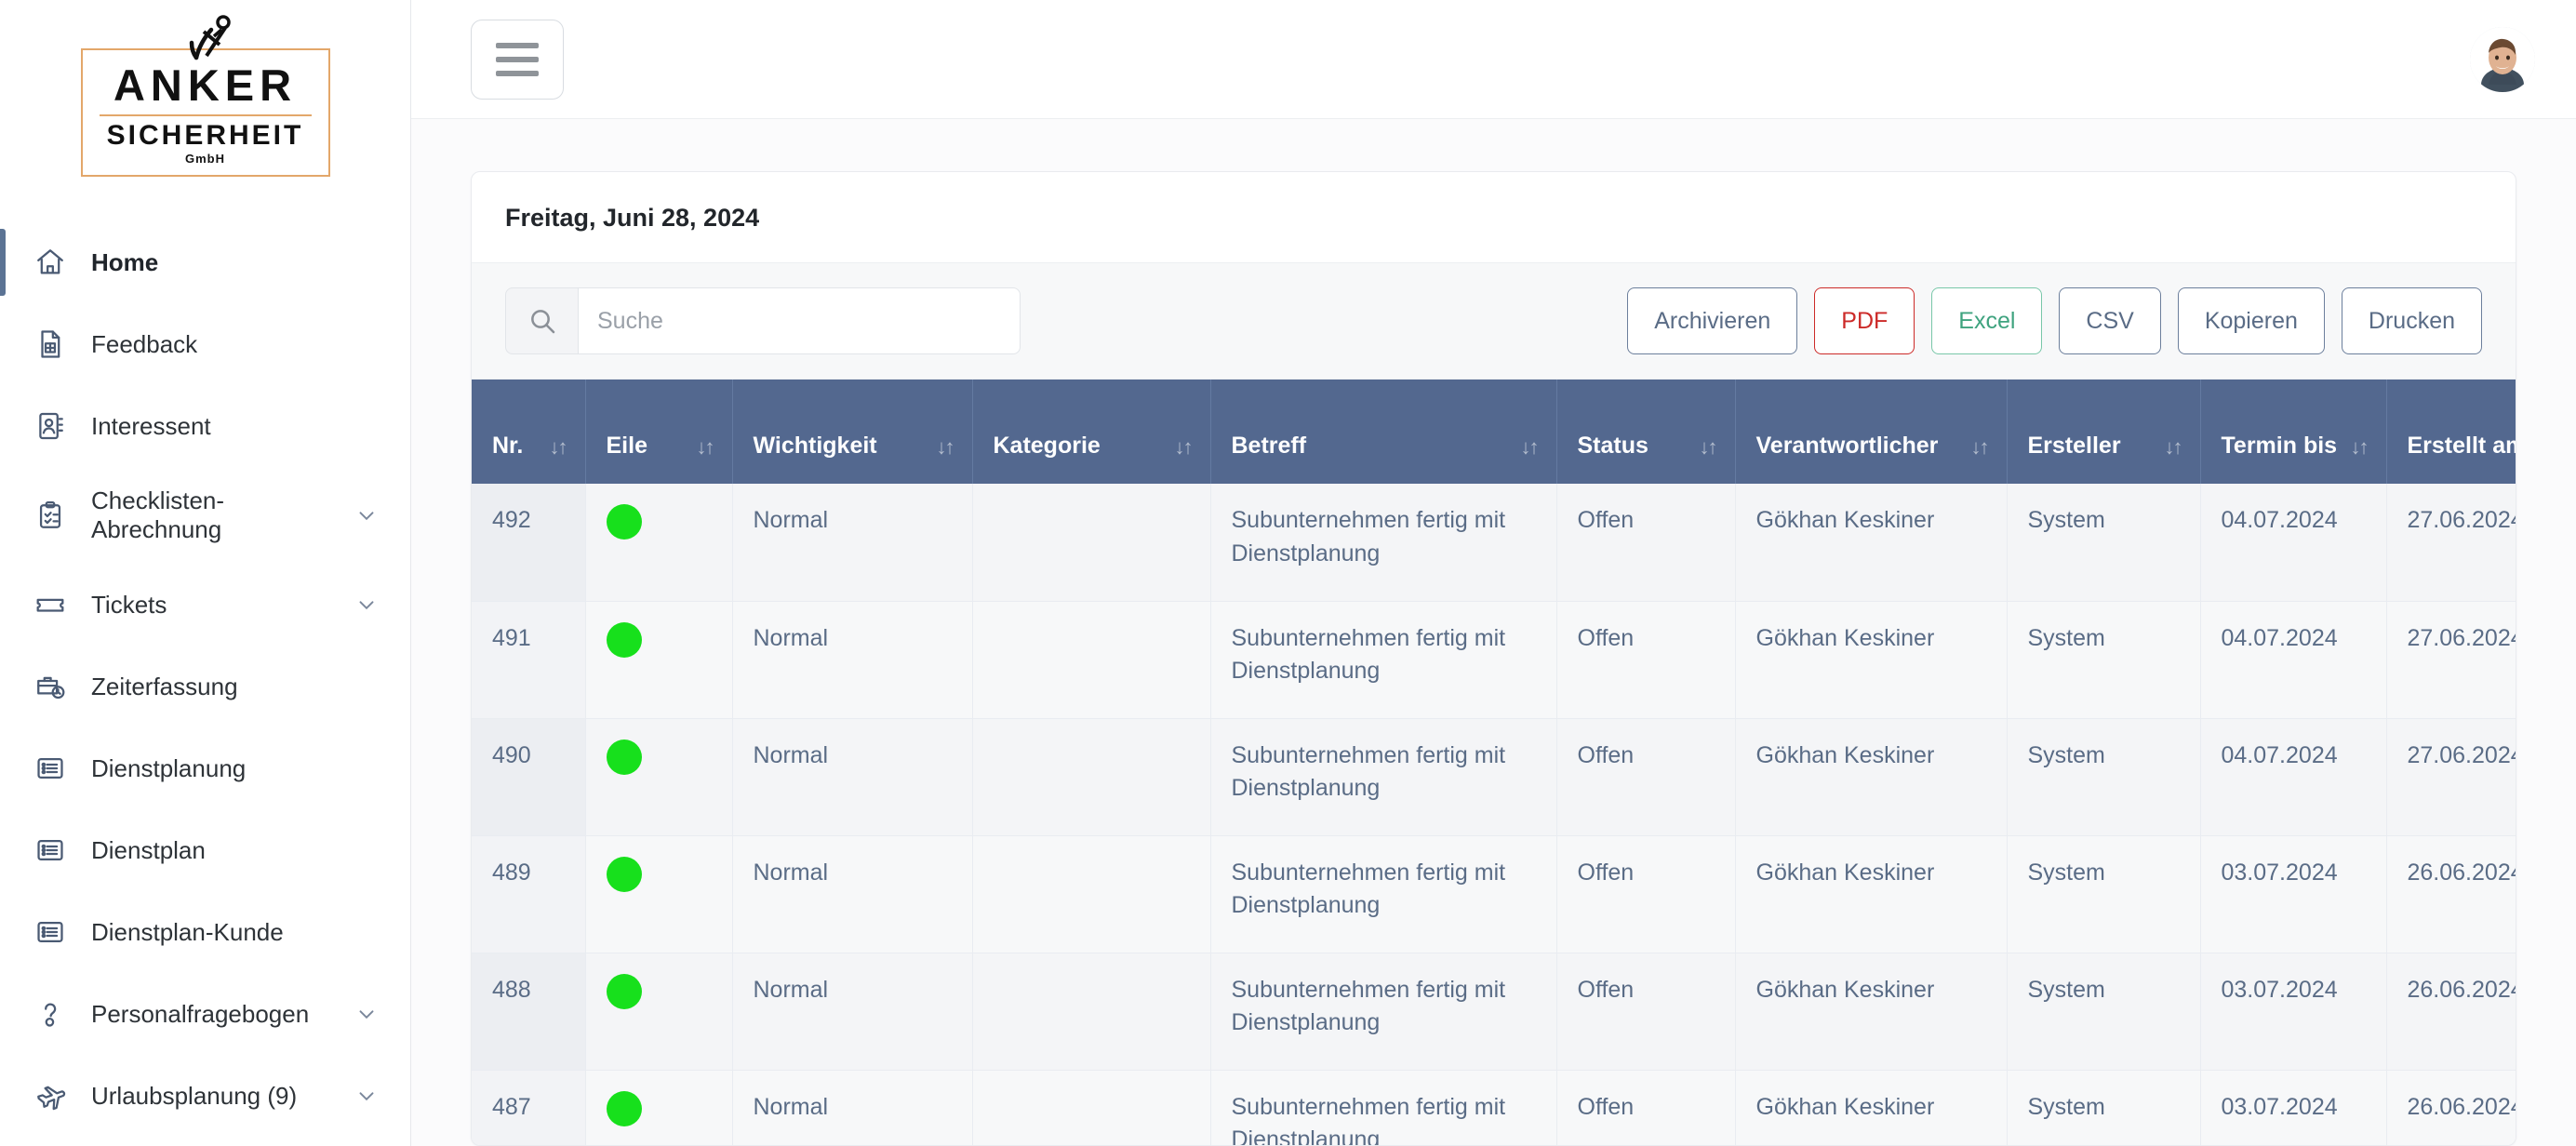 Image resolution: width=2576 pixels, height=1146 pixels. I want to click on column-header-erstellt_am: Erstellt am↓↑, so click(2451, 432).